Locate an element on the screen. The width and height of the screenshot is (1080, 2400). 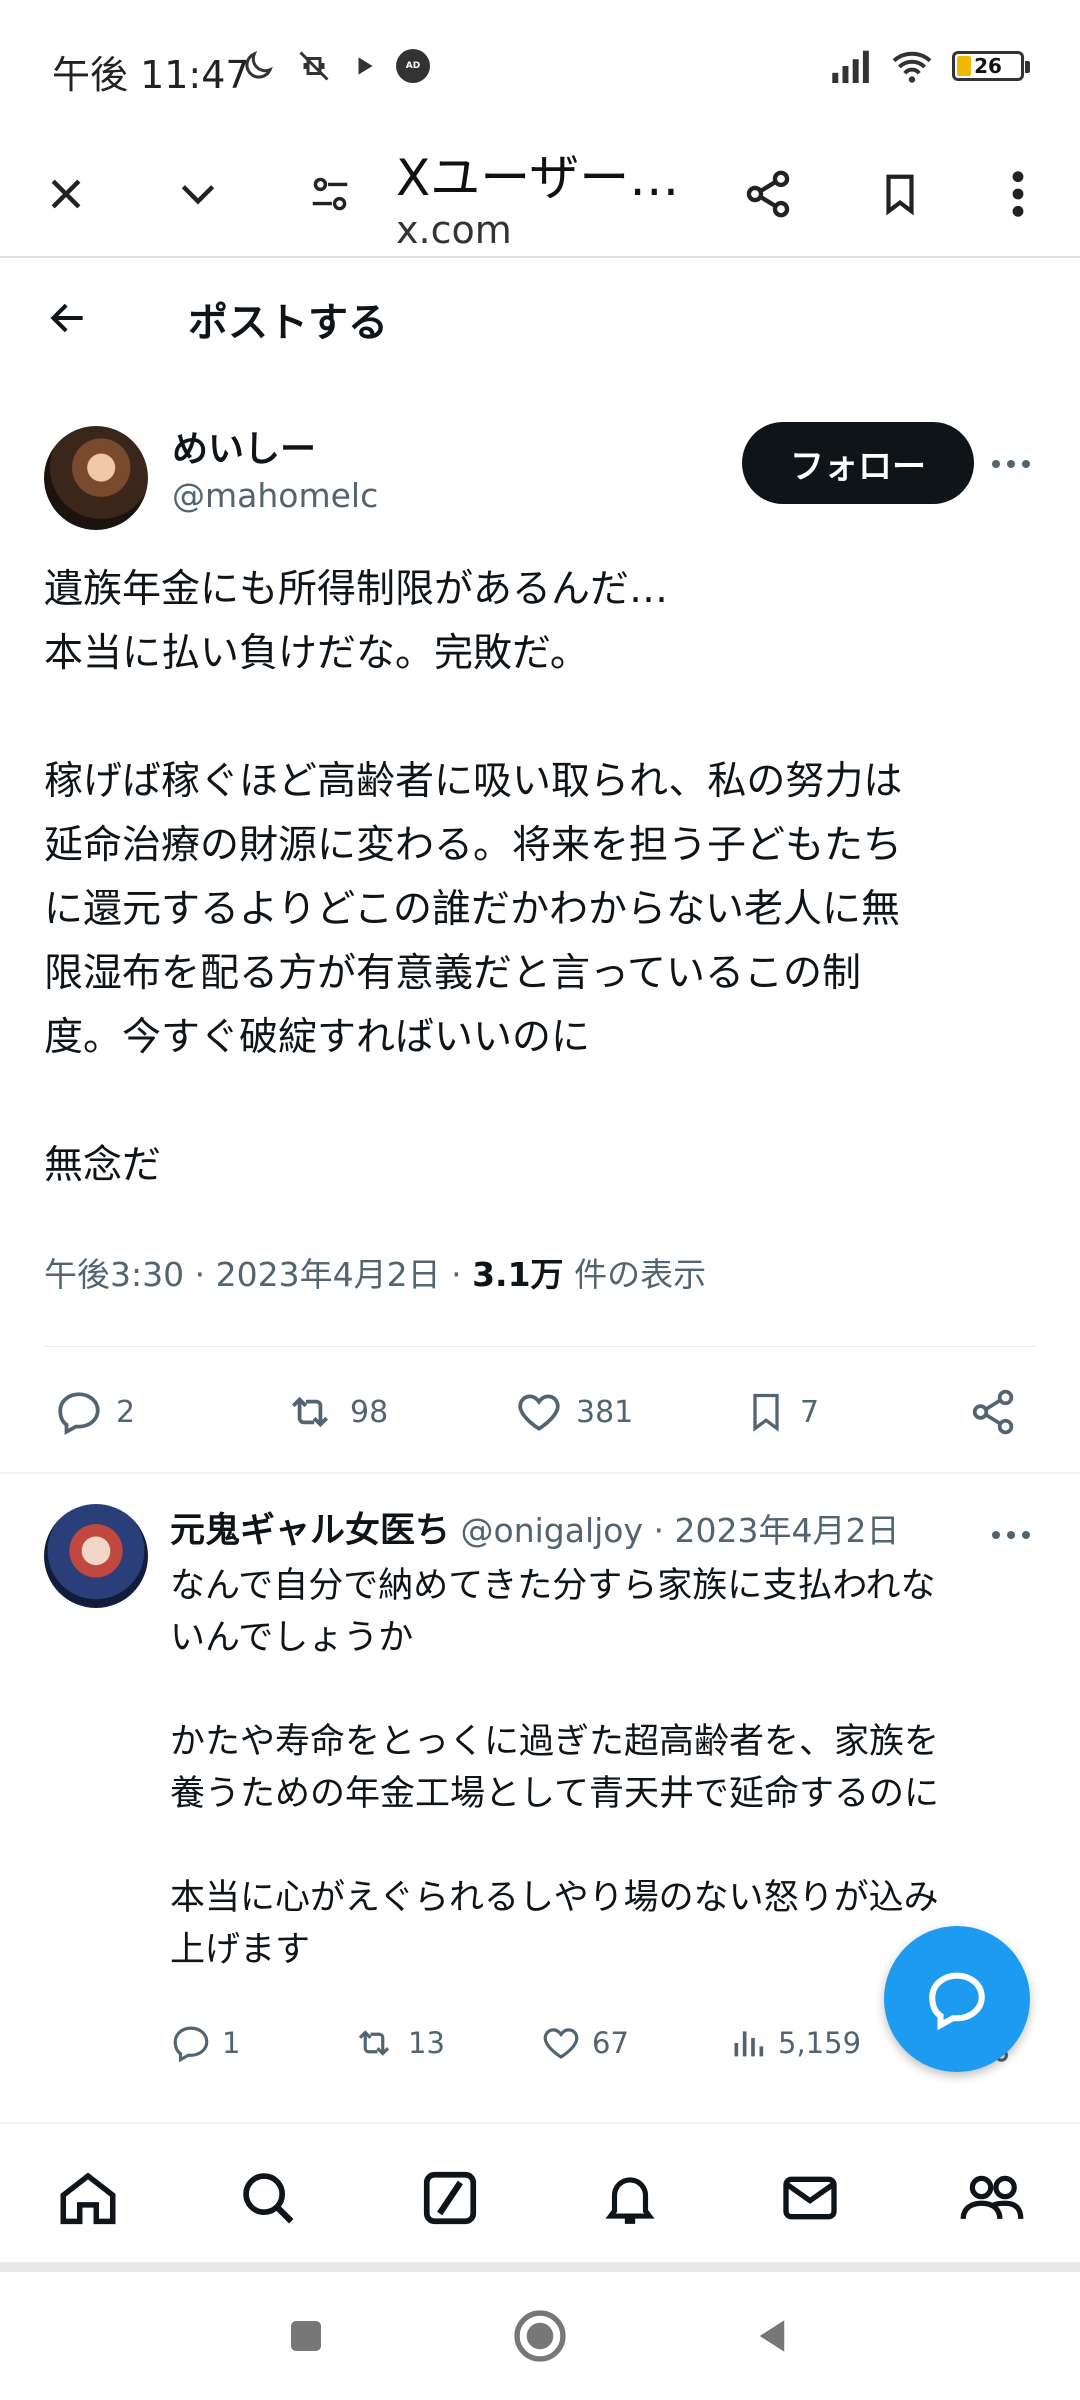
circle-home-icon is located at coordinates (540, 2336).